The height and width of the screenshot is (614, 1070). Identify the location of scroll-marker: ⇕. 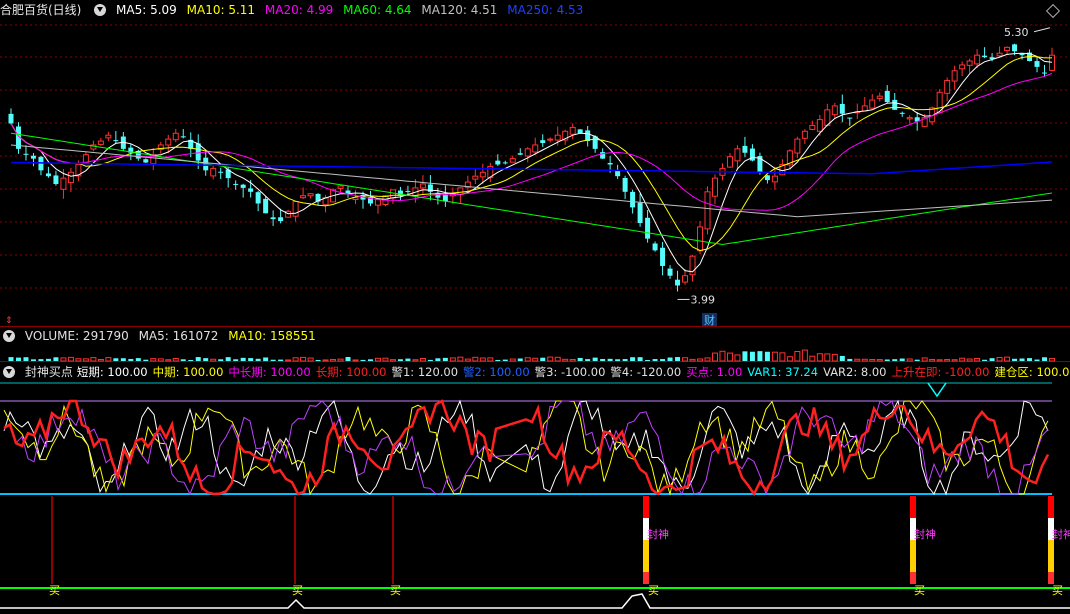
(9, 321).